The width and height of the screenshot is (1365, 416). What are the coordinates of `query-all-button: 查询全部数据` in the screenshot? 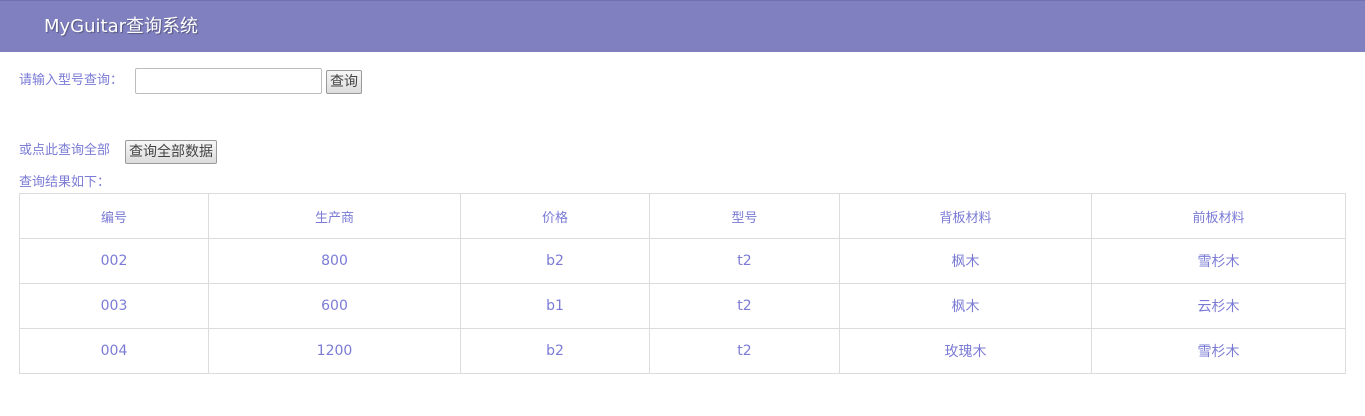 It's located at (171, 152).